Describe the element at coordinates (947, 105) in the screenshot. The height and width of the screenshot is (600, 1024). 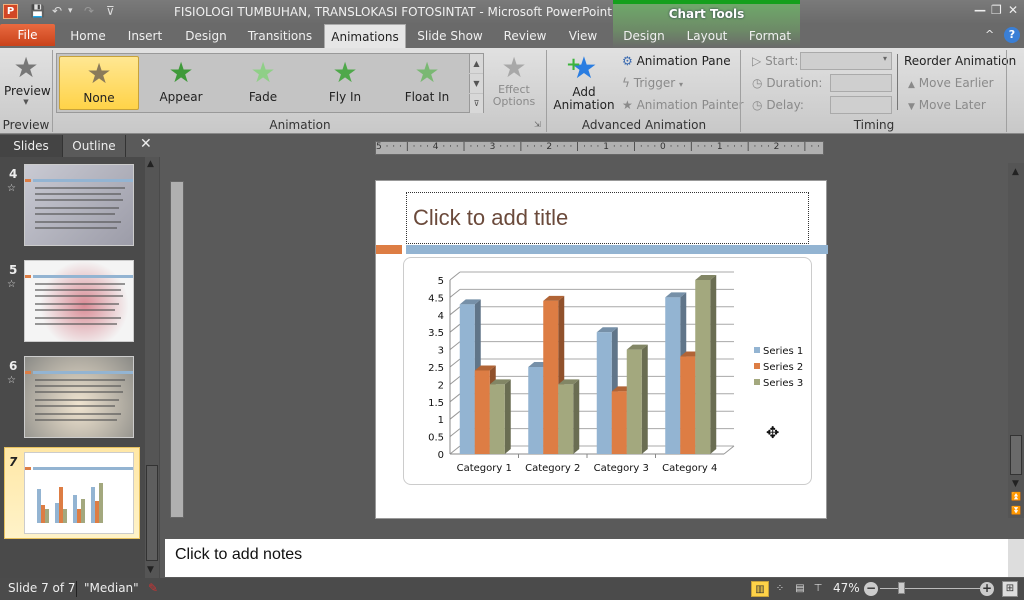
I see `move-later-button: ▼ Move Later` at that location.